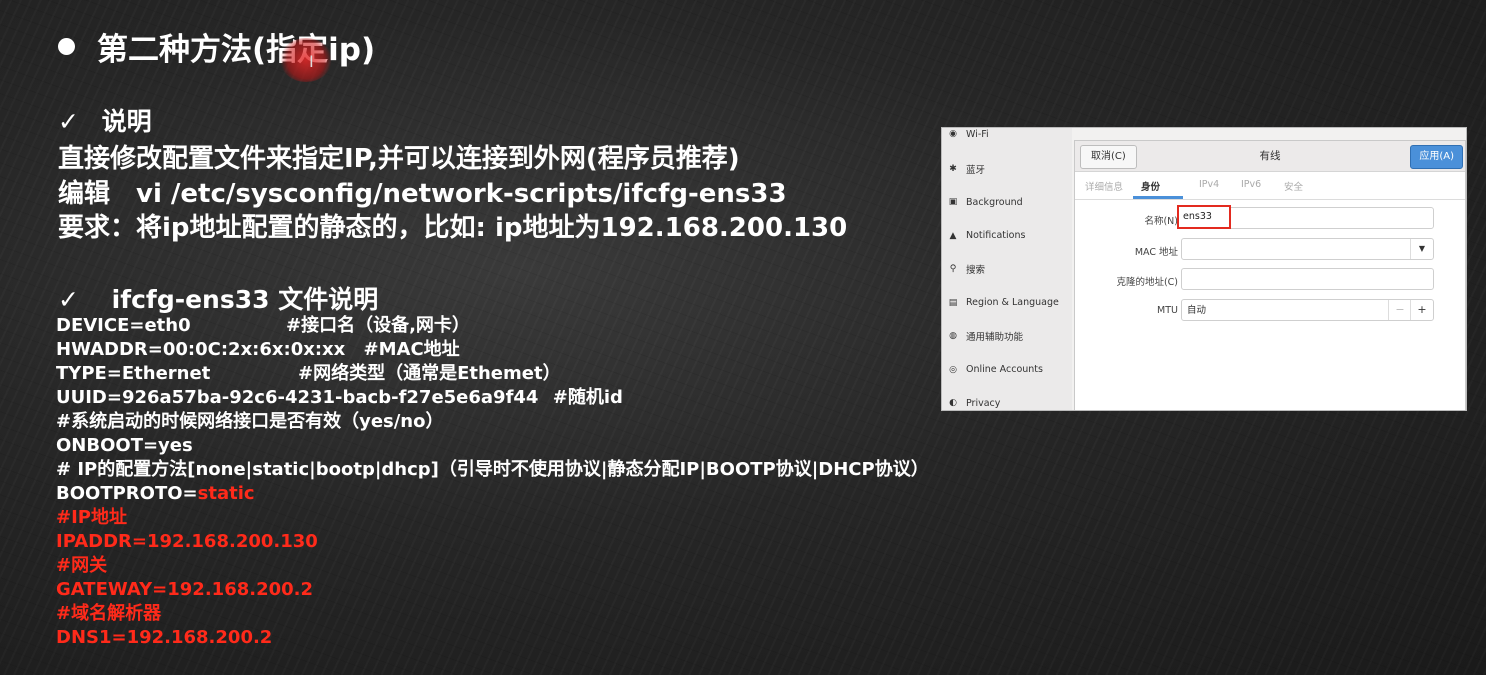 The image size is (1486, 675). I want to click on code-comment-ip: #IP地址, so click(91, 517).